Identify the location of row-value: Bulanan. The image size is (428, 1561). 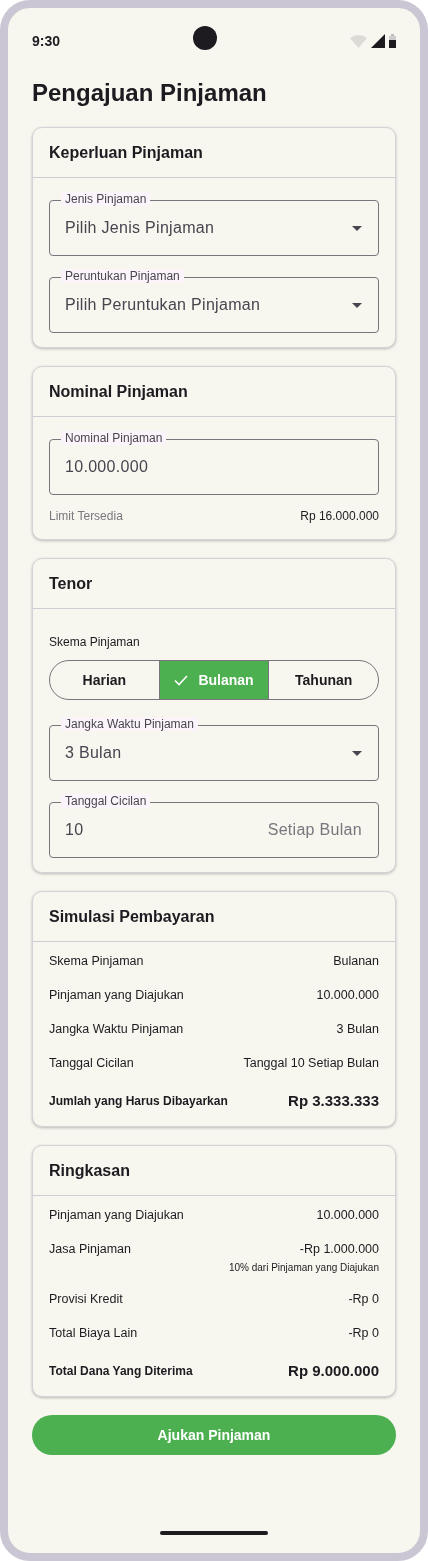
(356, 961).